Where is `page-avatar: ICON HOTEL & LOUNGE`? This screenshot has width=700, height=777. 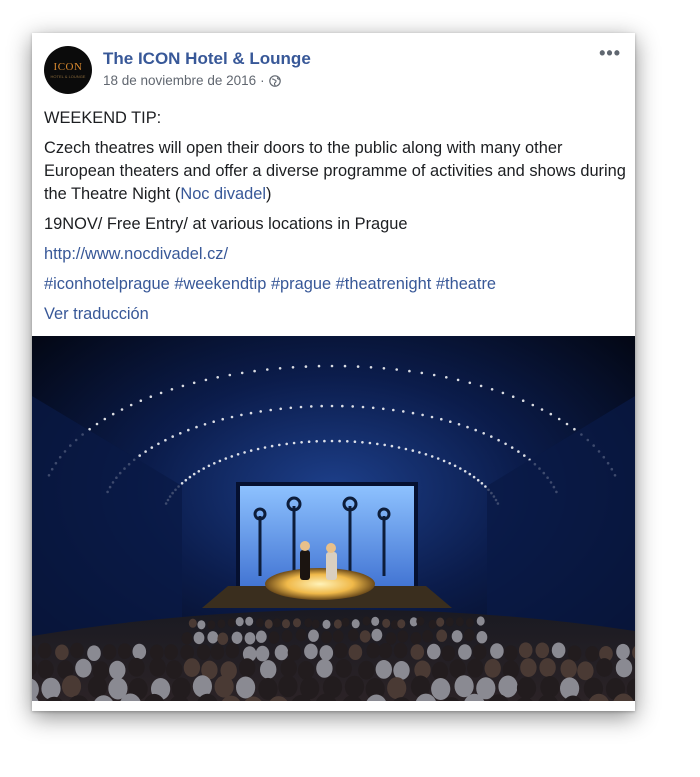
page-avatar: ICON HOTEL & LOUNGE is located at coordinates (68, 70).